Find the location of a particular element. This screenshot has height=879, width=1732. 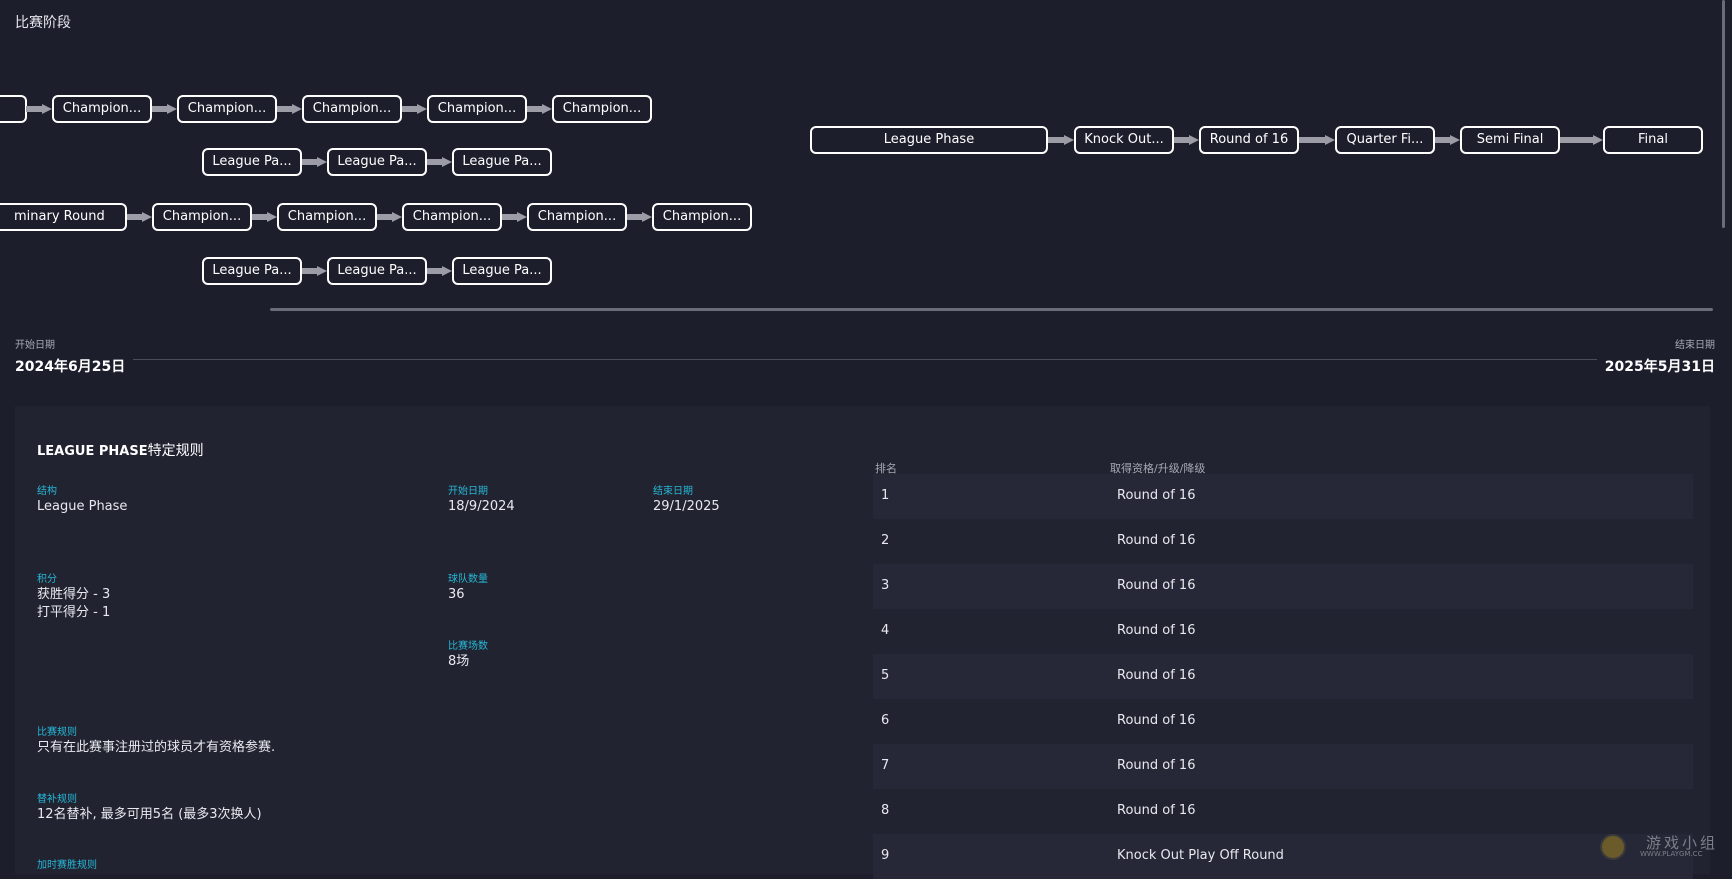

start-date-value: 2024年6月25日 is located at coordinates (70, 367).